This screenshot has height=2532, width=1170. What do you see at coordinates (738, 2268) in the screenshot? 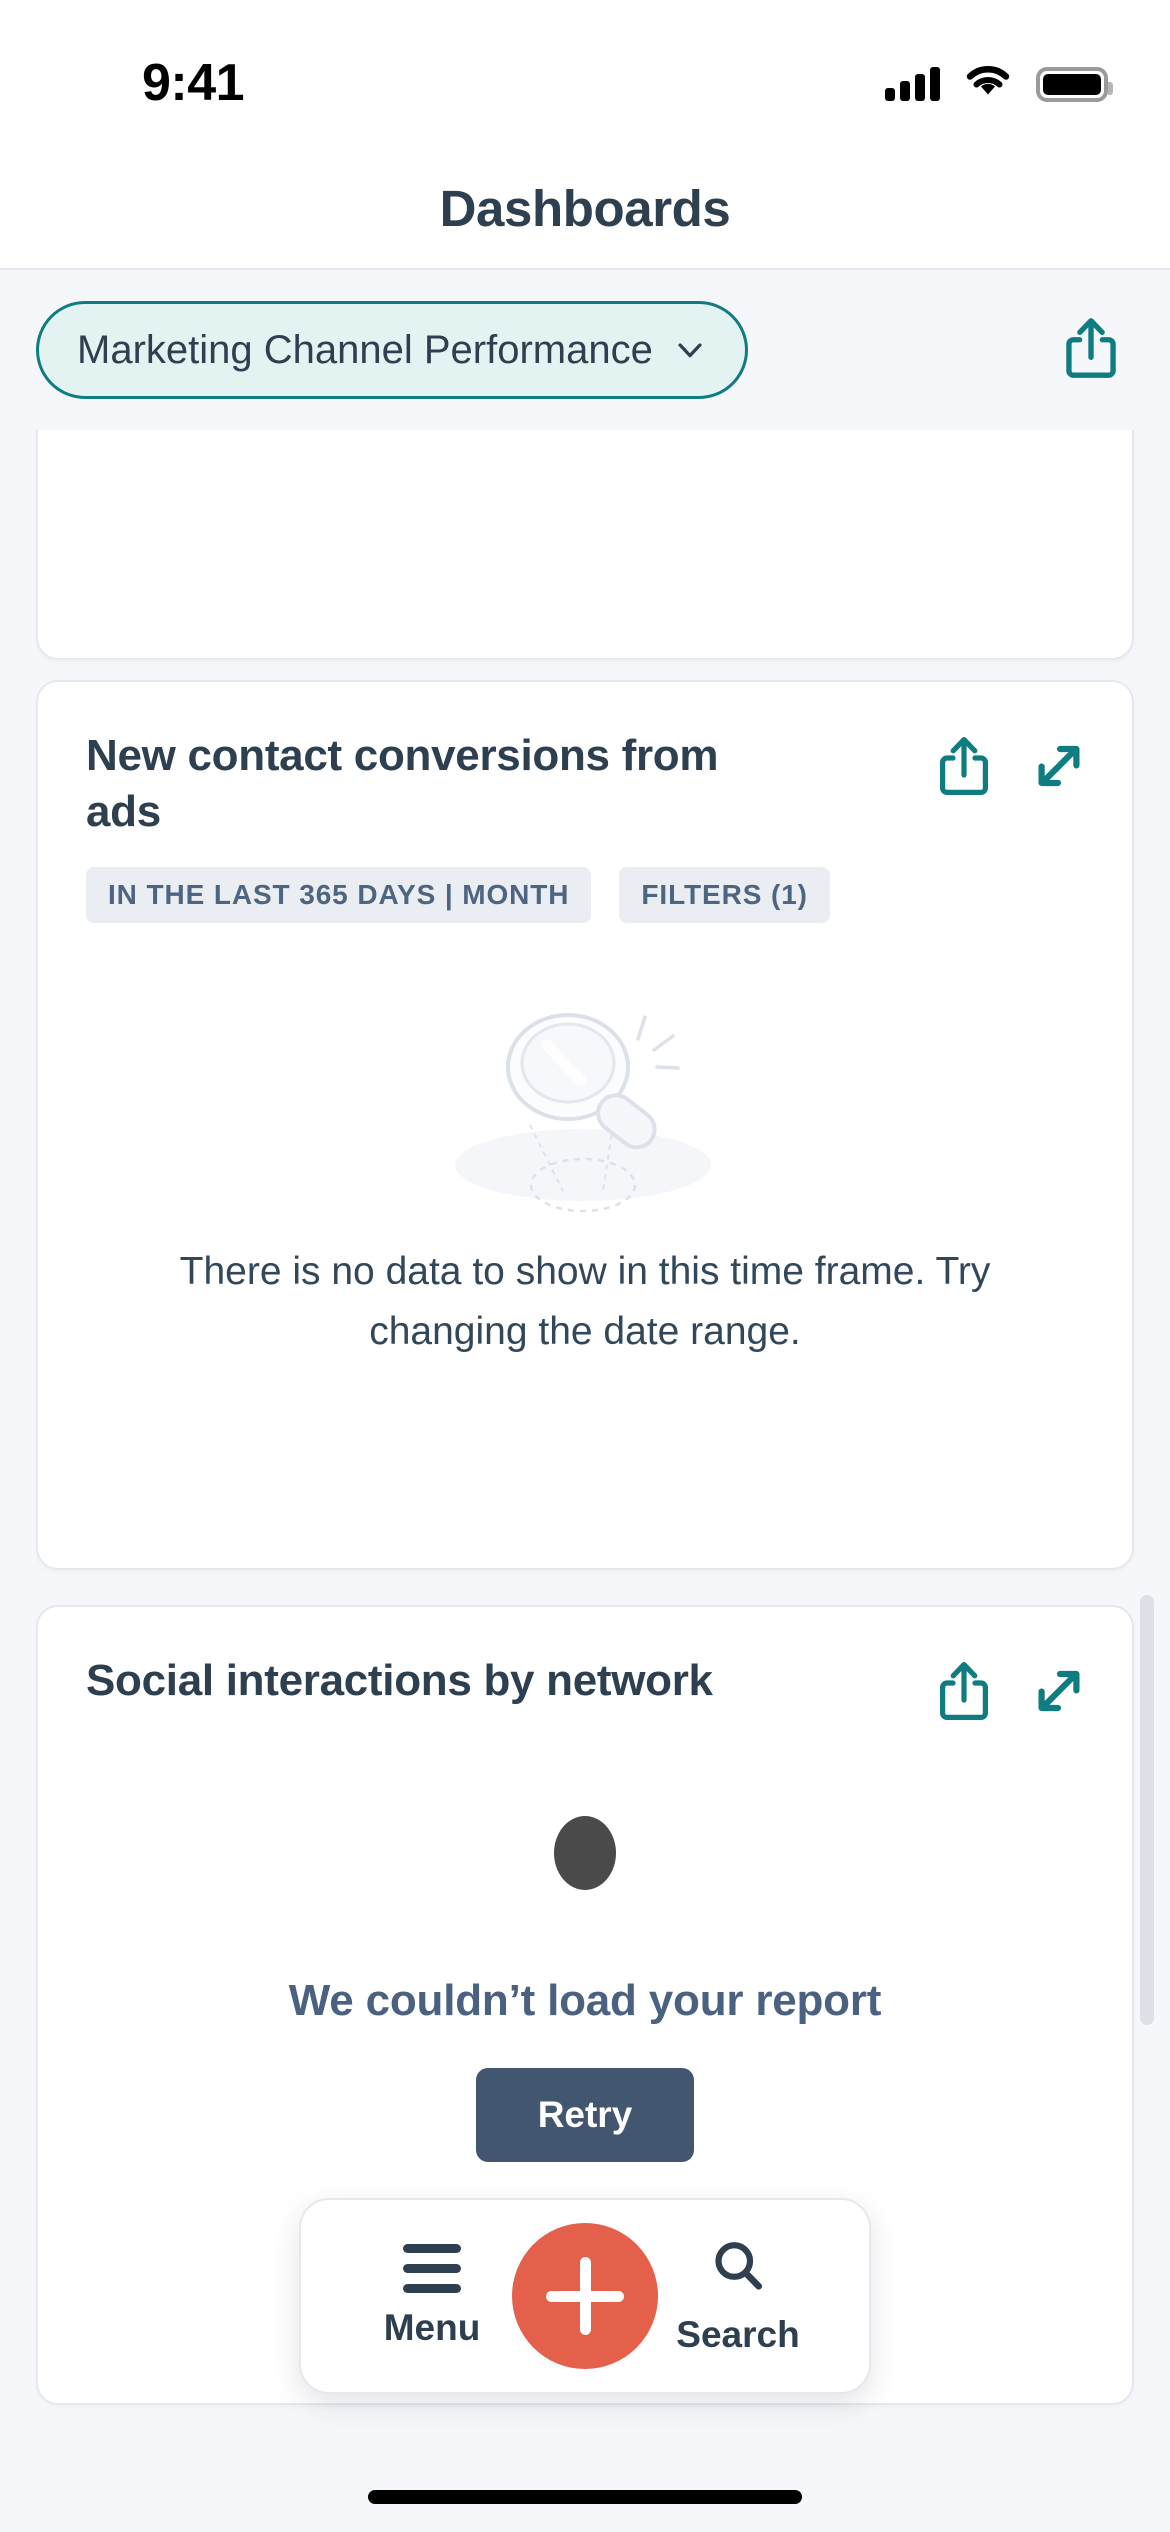
I see `search-icon` at bounding box center [738, 2268].